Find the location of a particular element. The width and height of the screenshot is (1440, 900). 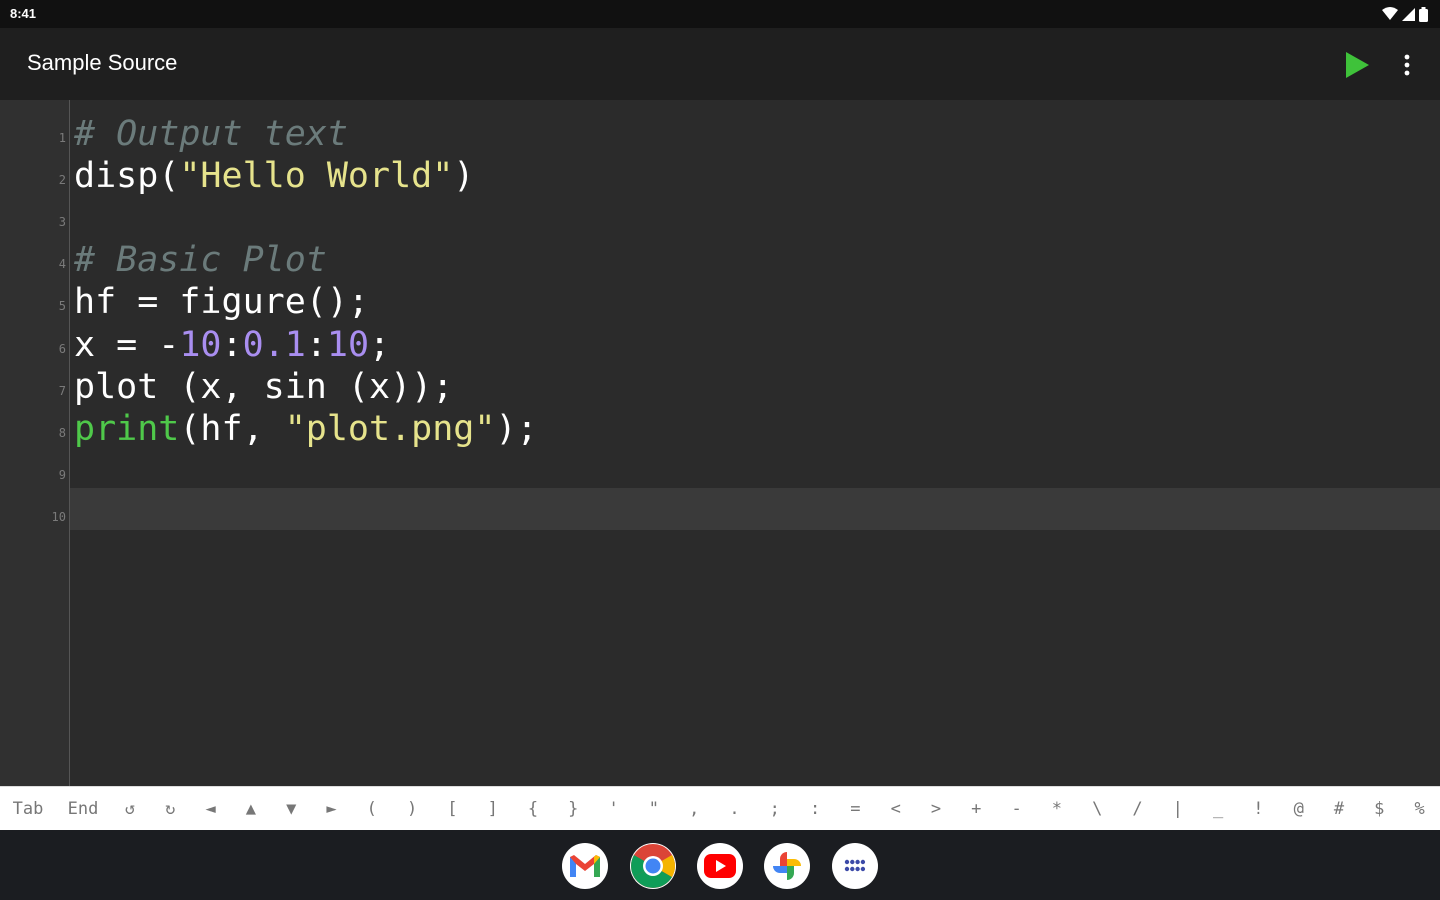

line-number: 9 is located at coordinates (62, 475).